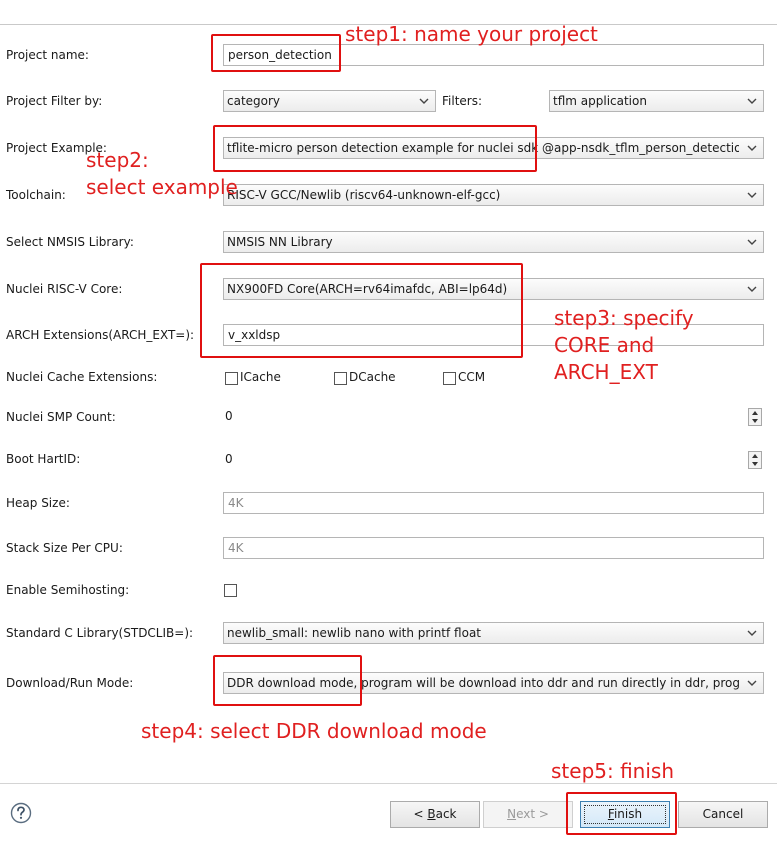 Image resolution: width=777 pixels, height=843 pixels. What do you see at coordinates (231, 378) in the screenshot?
I see `icache-checkbox` at bounding box center [231, 378].